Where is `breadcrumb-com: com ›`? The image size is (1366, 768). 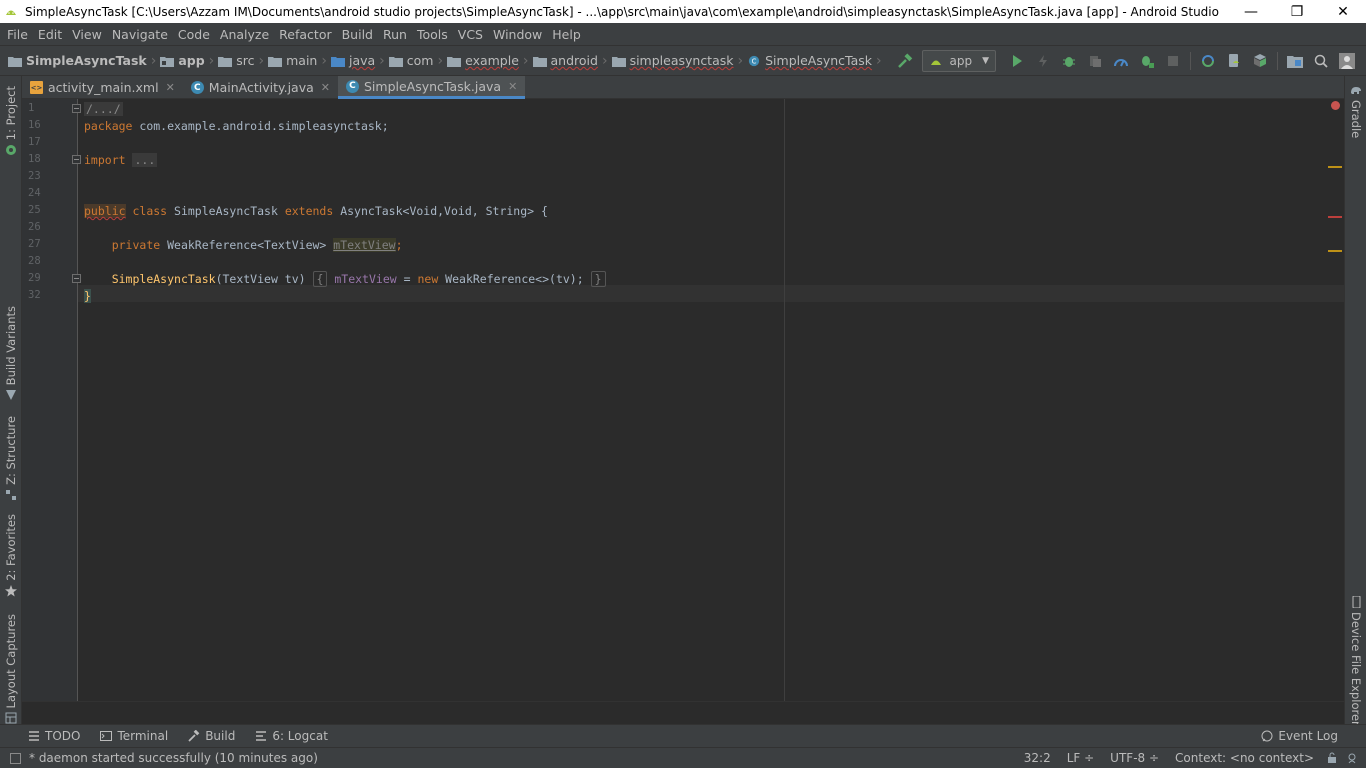 breadcrumb-com: com › is located at coordinates (417, 61).